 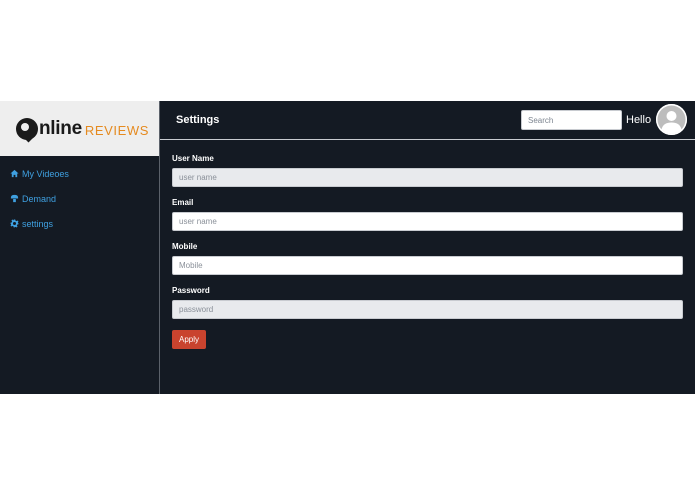 I want to click on mobile-label: Mobile, so click(x=185, y=246).